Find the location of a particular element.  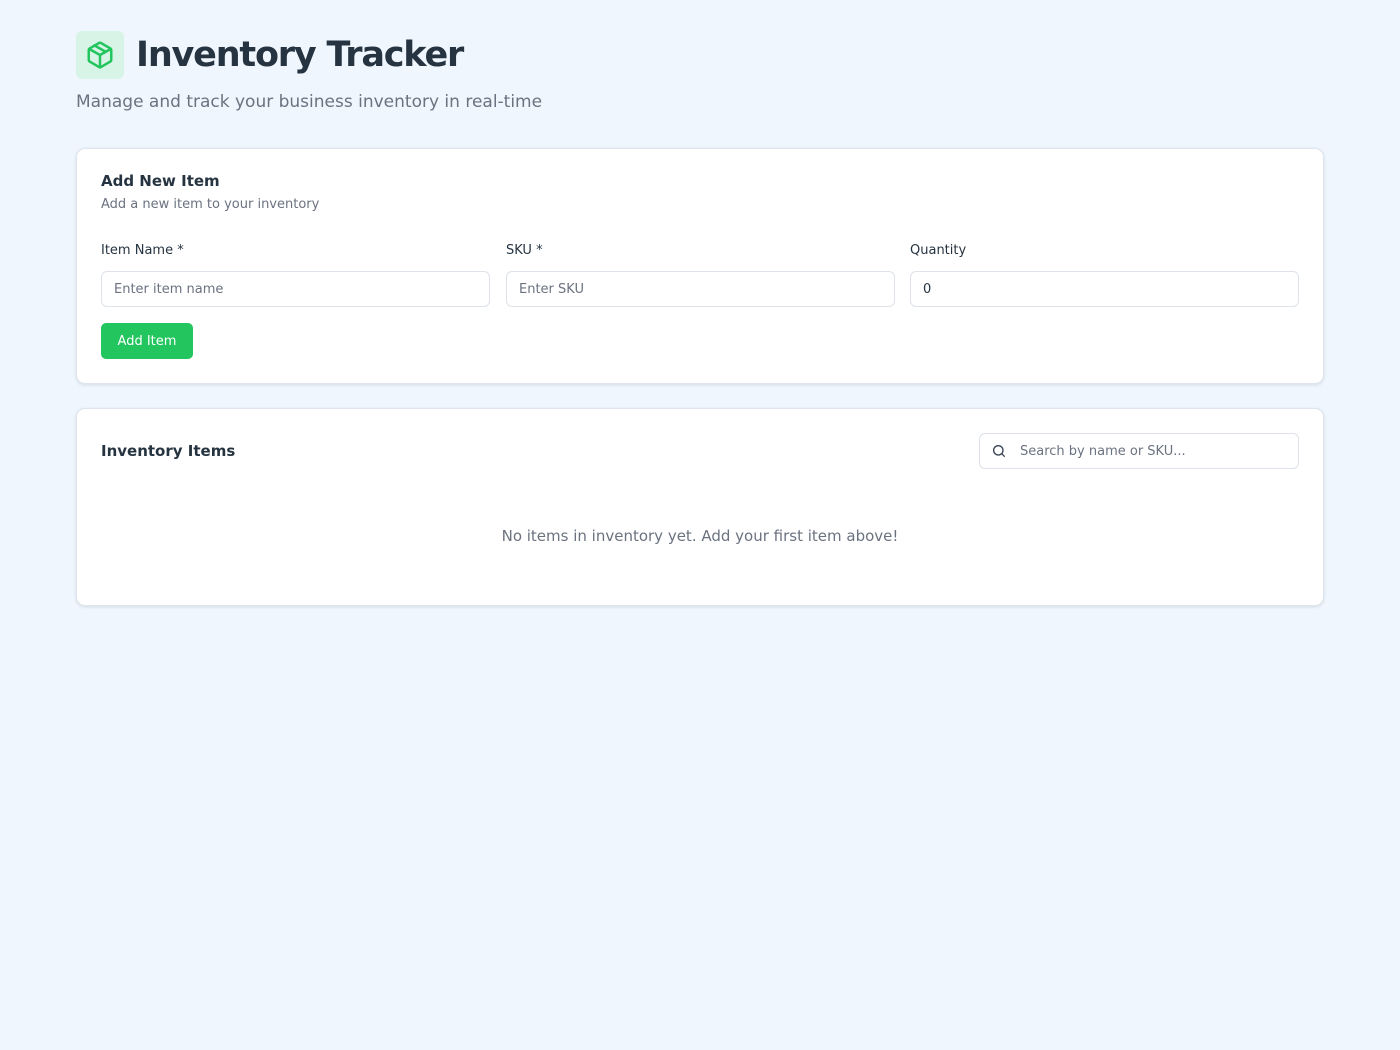

logo is located at coordinates (100, 55).